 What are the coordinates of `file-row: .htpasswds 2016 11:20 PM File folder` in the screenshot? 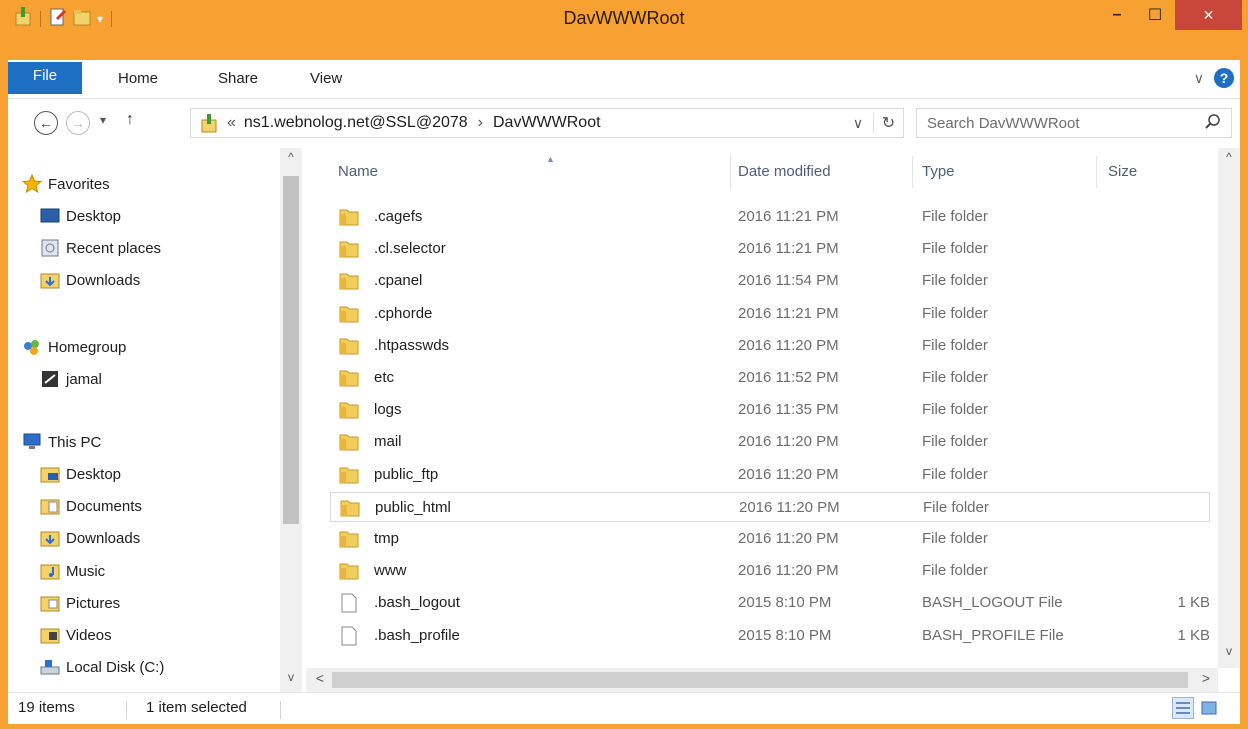 It's located at (770, 346).